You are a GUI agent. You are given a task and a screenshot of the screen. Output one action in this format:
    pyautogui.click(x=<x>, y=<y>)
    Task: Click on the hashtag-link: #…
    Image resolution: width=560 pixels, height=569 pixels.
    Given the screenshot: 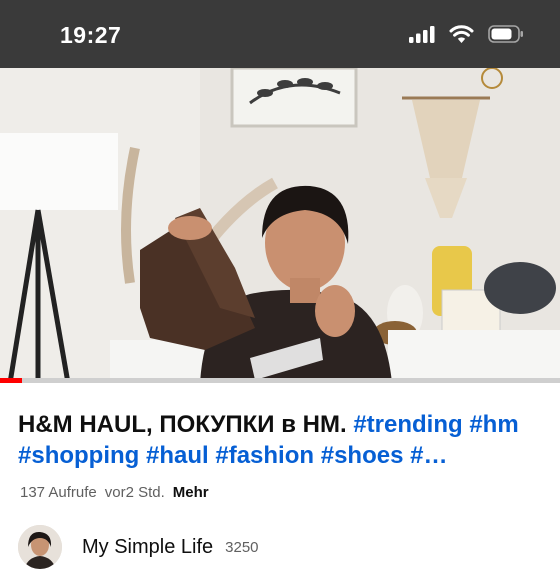 What is the action you would take?
    pyautogui.click(x=428, y=455)
    